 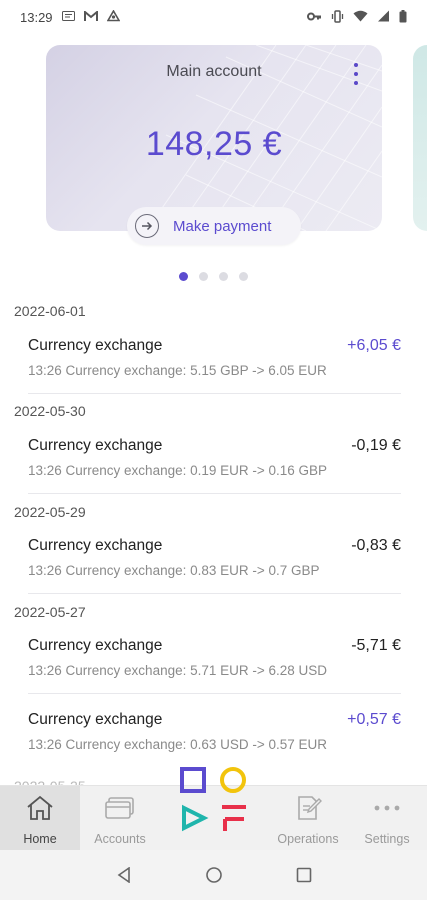 What do you see at coordinates (50, 311) in the screenshot?
I see `date-header: 2022-06-01` at bounding box center [50, 311].